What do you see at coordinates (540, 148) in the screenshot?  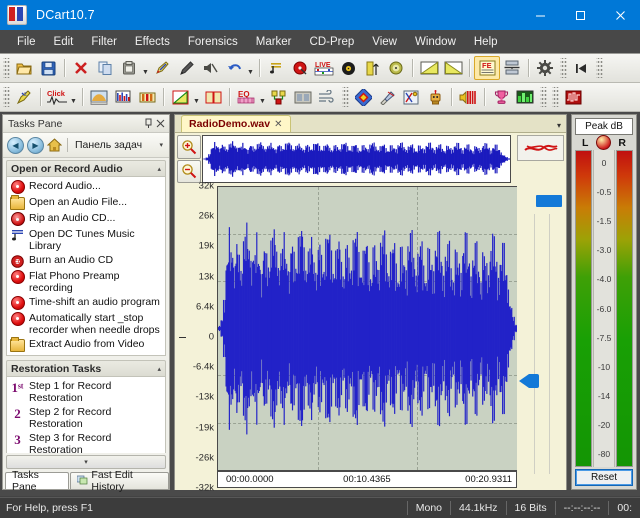 I see `waveform-thumb-icon` at bounding box center [540, 148].